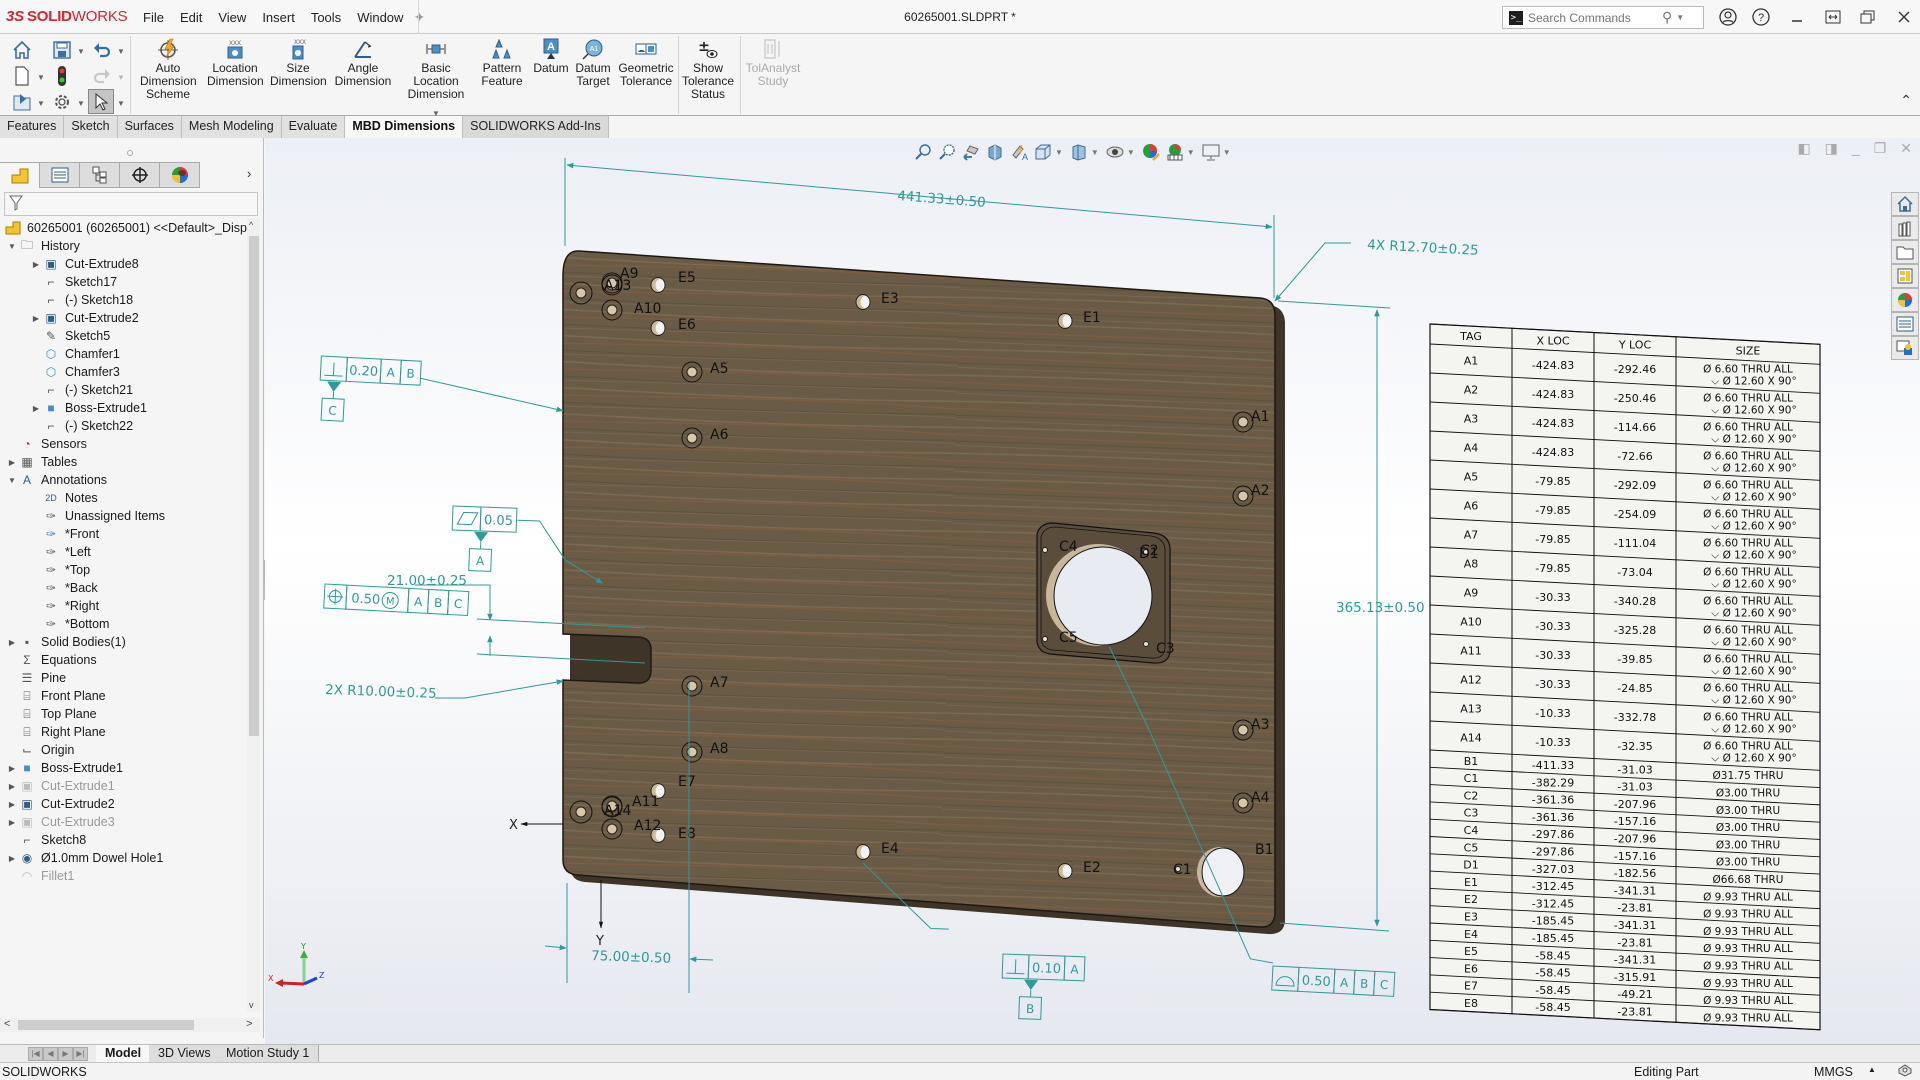 This screenshot has width=1920, height=1080. Describe the element at coordinates (1868, 17) in the screenshot. I see `restore-icon` at that location.